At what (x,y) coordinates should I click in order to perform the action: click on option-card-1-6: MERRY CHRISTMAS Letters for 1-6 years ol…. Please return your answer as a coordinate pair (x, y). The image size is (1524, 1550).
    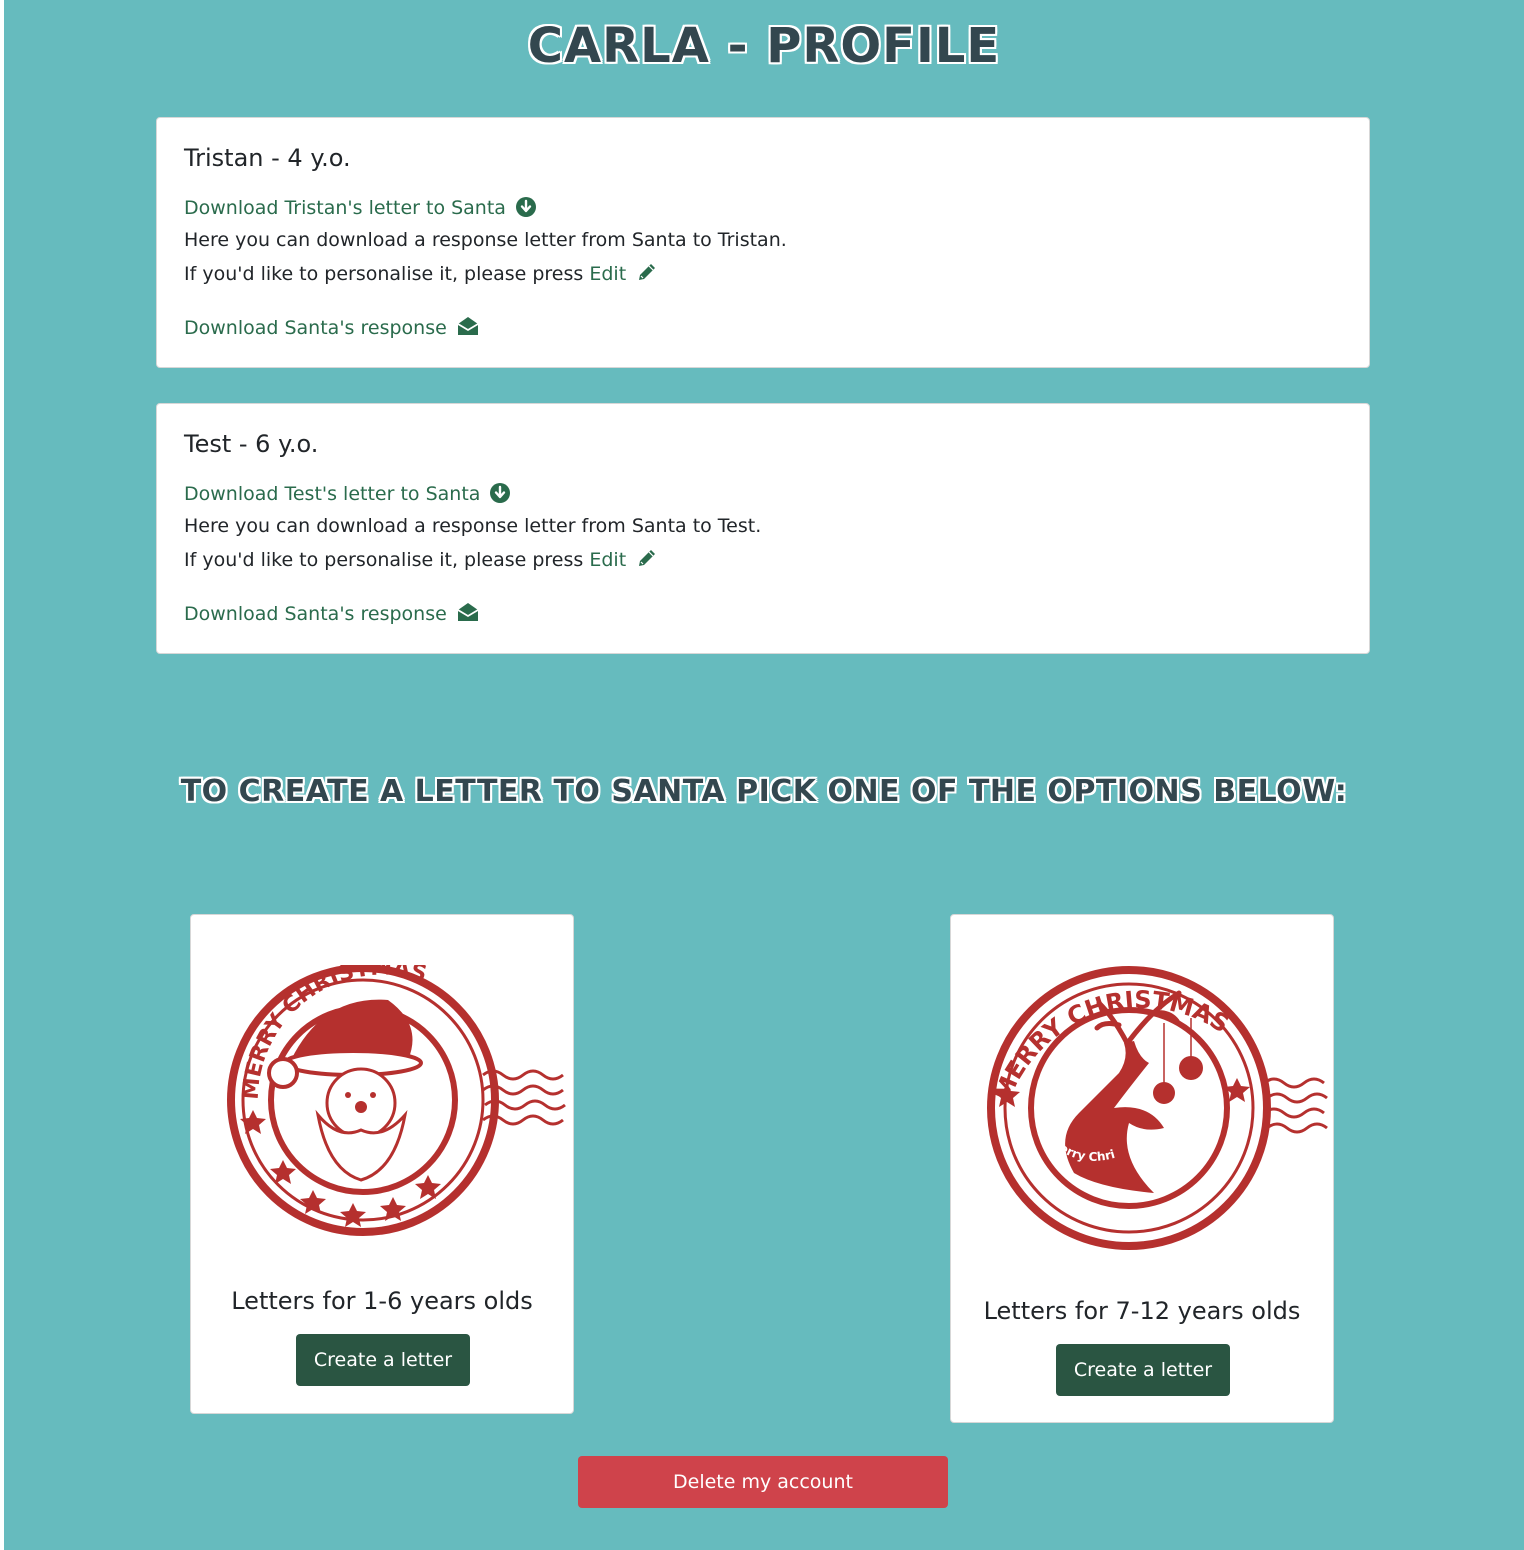
    Looking at the image, I should click on (382, 1164).